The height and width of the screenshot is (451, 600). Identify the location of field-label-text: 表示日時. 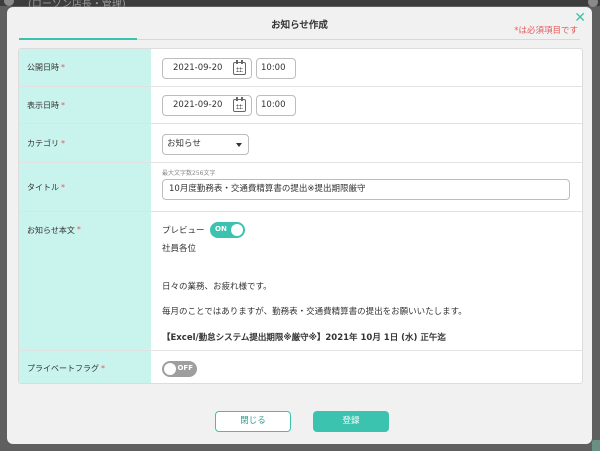
(43, 105).